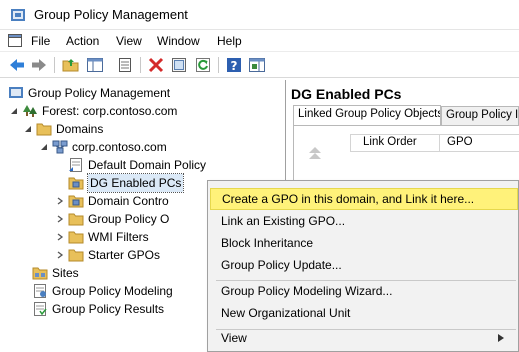 This screenshot has height=352, width=519. Describe the element at coordinates (234, 338) in the screenshot. I see `menu-item-label: View` at that location.